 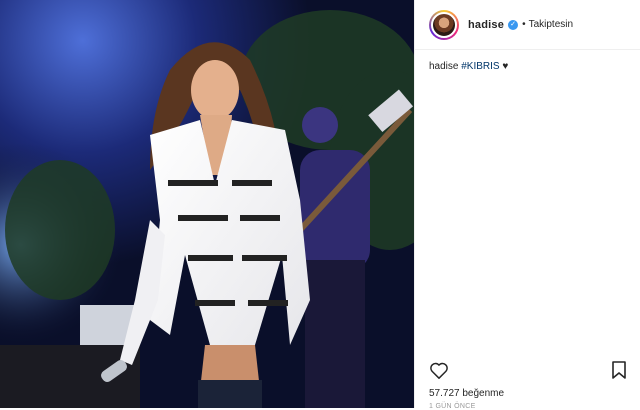 I want to click on avatar-ring, so click(x=444, y=24).